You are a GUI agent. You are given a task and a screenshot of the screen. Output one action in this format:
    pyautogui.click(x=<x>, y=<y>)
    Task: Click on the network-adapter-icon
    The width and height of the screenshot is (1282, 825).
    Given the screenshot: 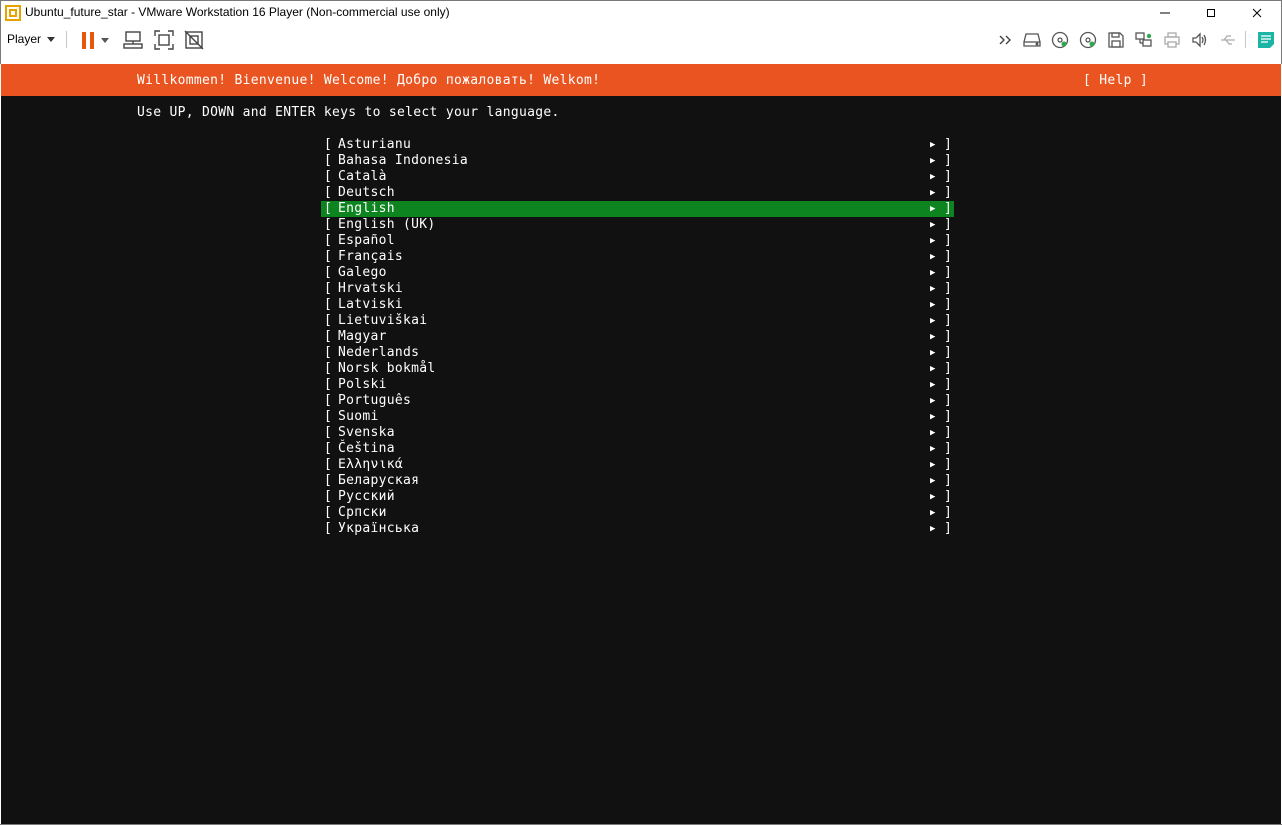 What is the action you would take?
    pyautogui.click(x=1143, y=39)
    